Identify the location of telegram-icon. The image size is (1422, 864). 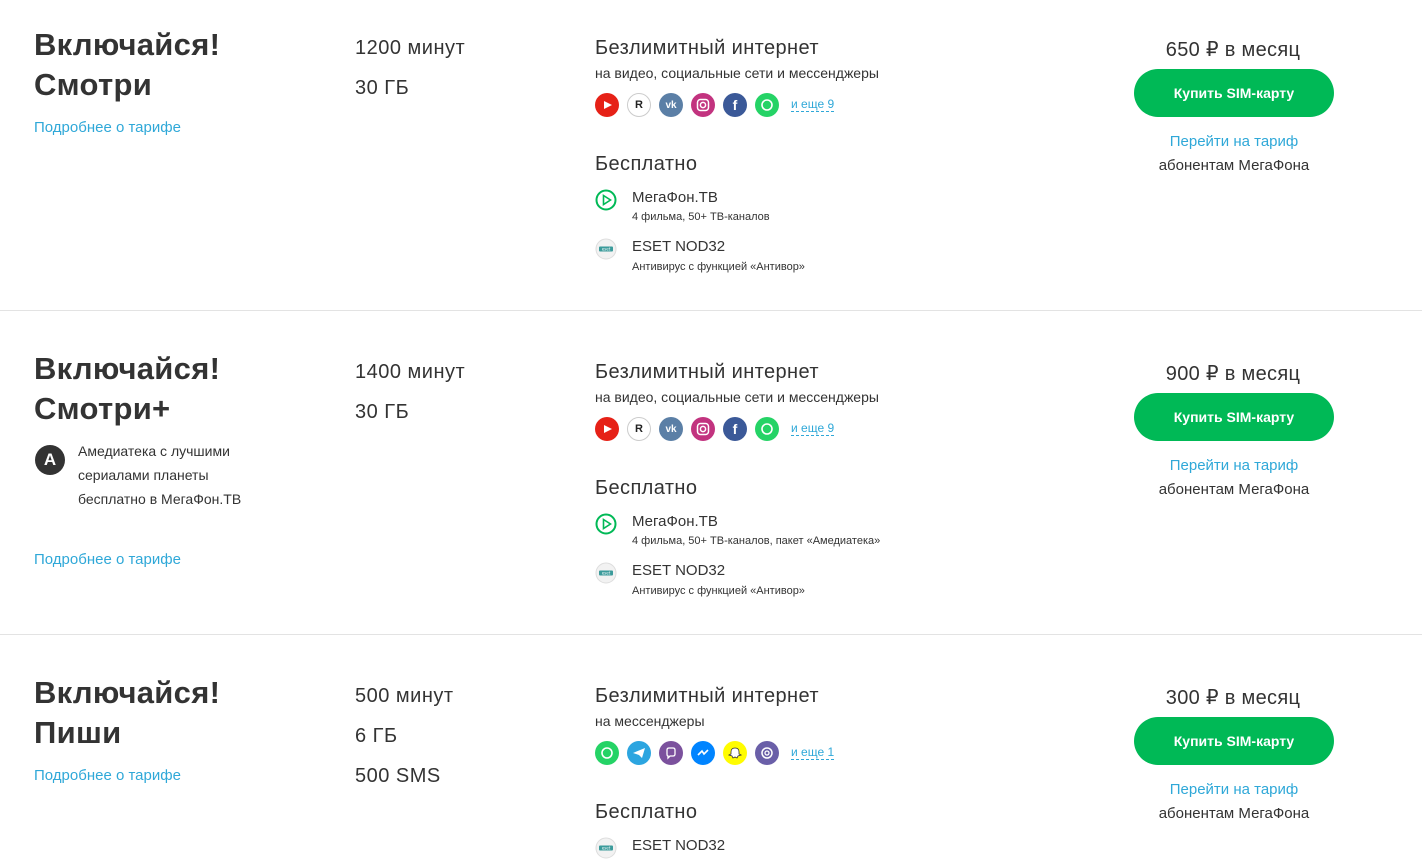
(639, 753).